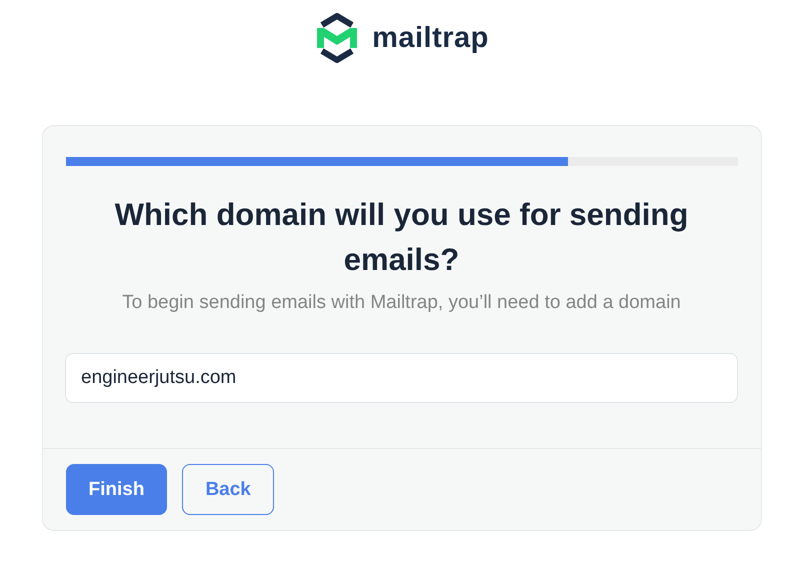  Describe the element at coordinates (401, 378) in the screenshot. I see `domain-input-field: engineerjutsu.com` at that location.